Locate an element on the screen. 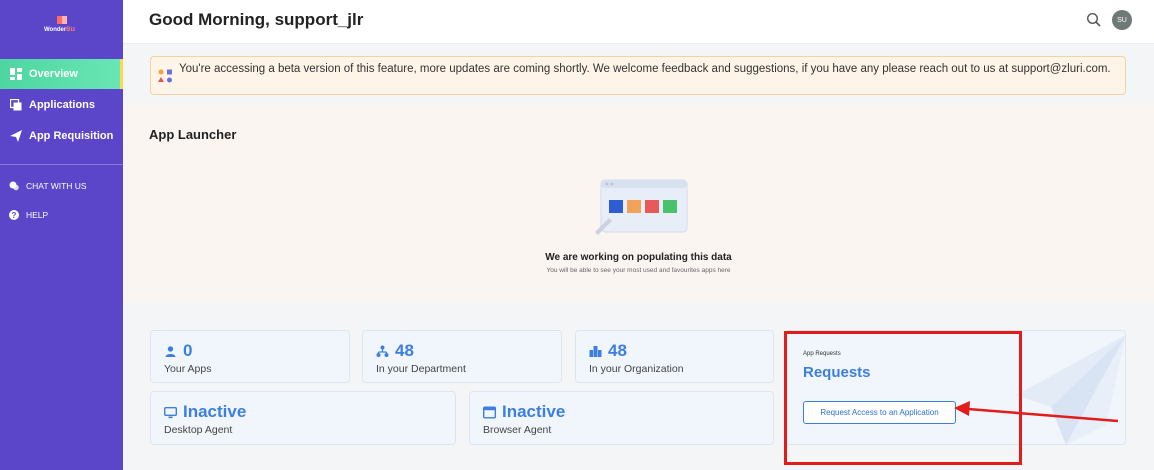 The image size is (1154, 470). shapes-icon is located at coordinates (166, 76).